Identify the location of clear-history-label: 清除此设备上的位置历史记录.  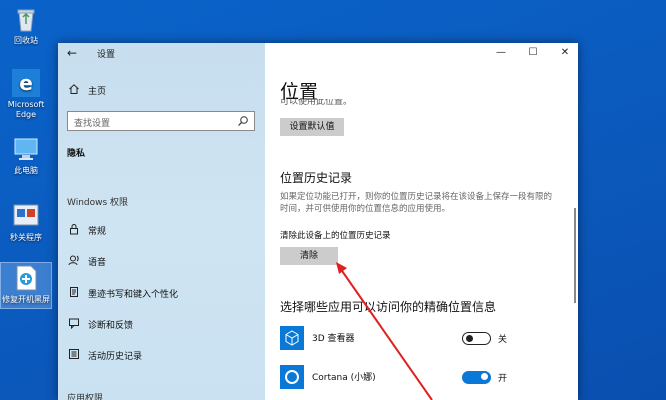
(335, 236).